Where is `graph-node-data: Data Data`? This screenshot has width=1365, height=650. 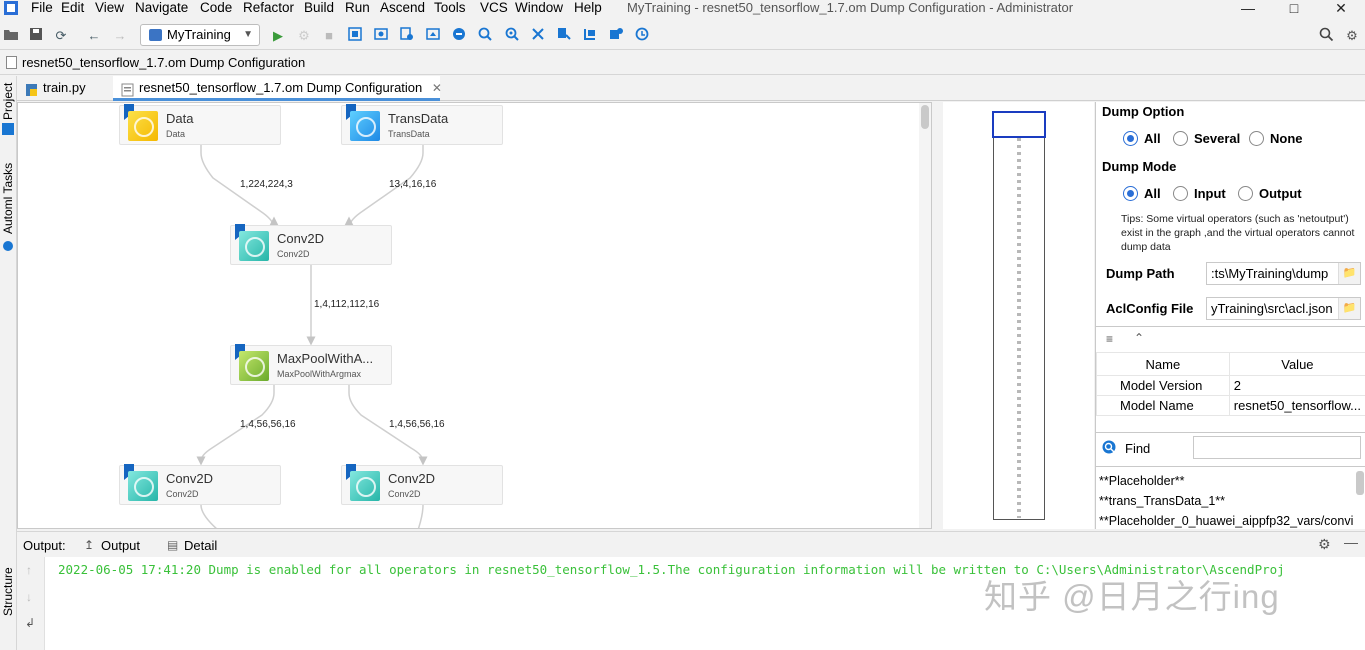
graph-node-data: Data Data is located at coordinates (200, 124).